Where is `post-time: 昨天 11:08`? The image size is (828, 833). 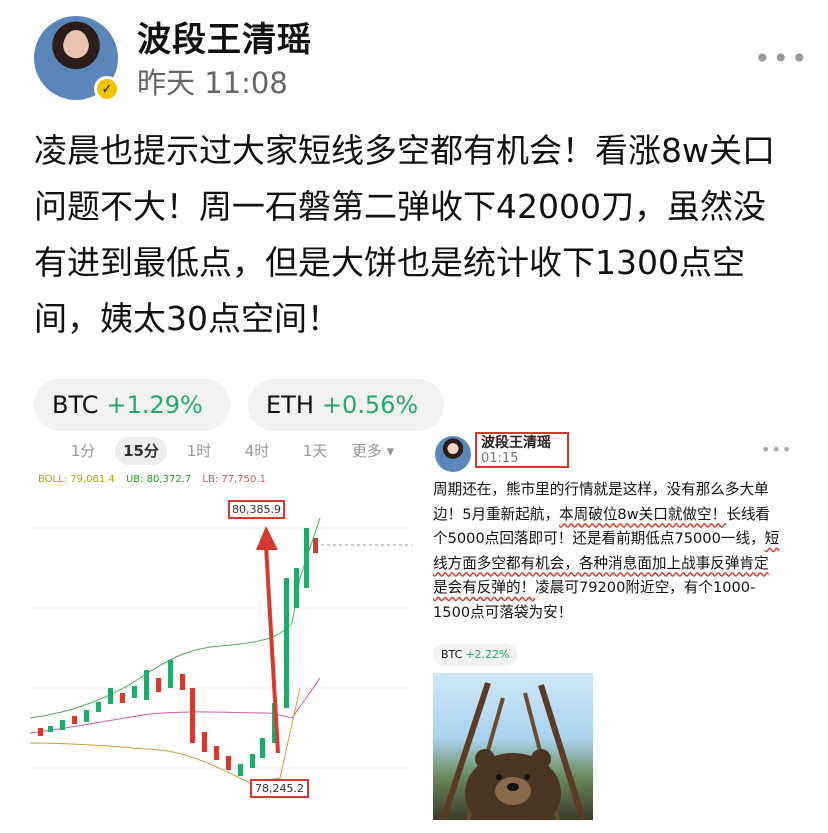
post-time: 昨天 11:08 is located at coordinates (212, 83).